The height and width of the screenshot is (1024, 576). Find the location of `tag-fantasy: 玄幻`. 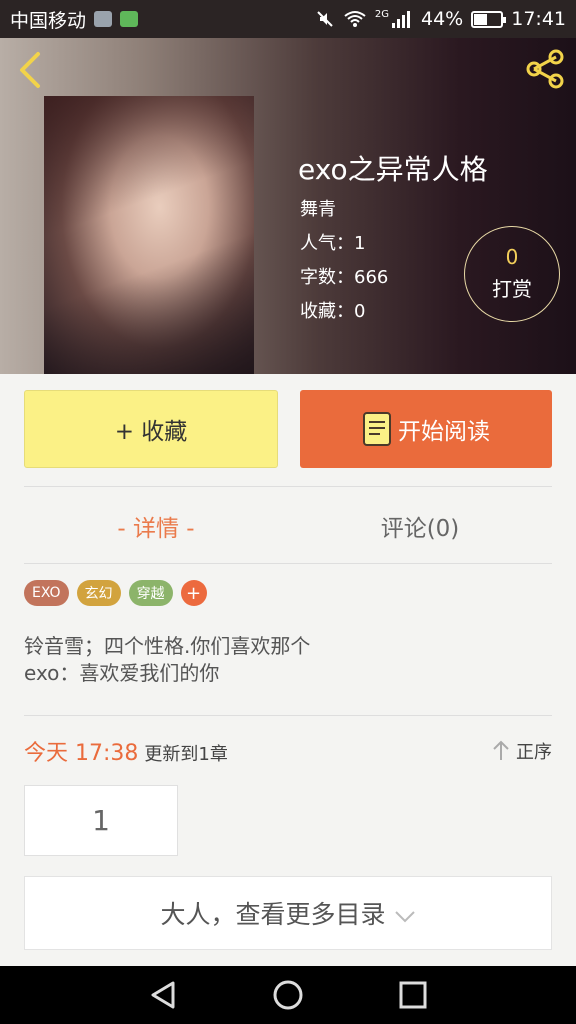

tag-fantasy: 玄幻 is located at coordinates (98, 593).